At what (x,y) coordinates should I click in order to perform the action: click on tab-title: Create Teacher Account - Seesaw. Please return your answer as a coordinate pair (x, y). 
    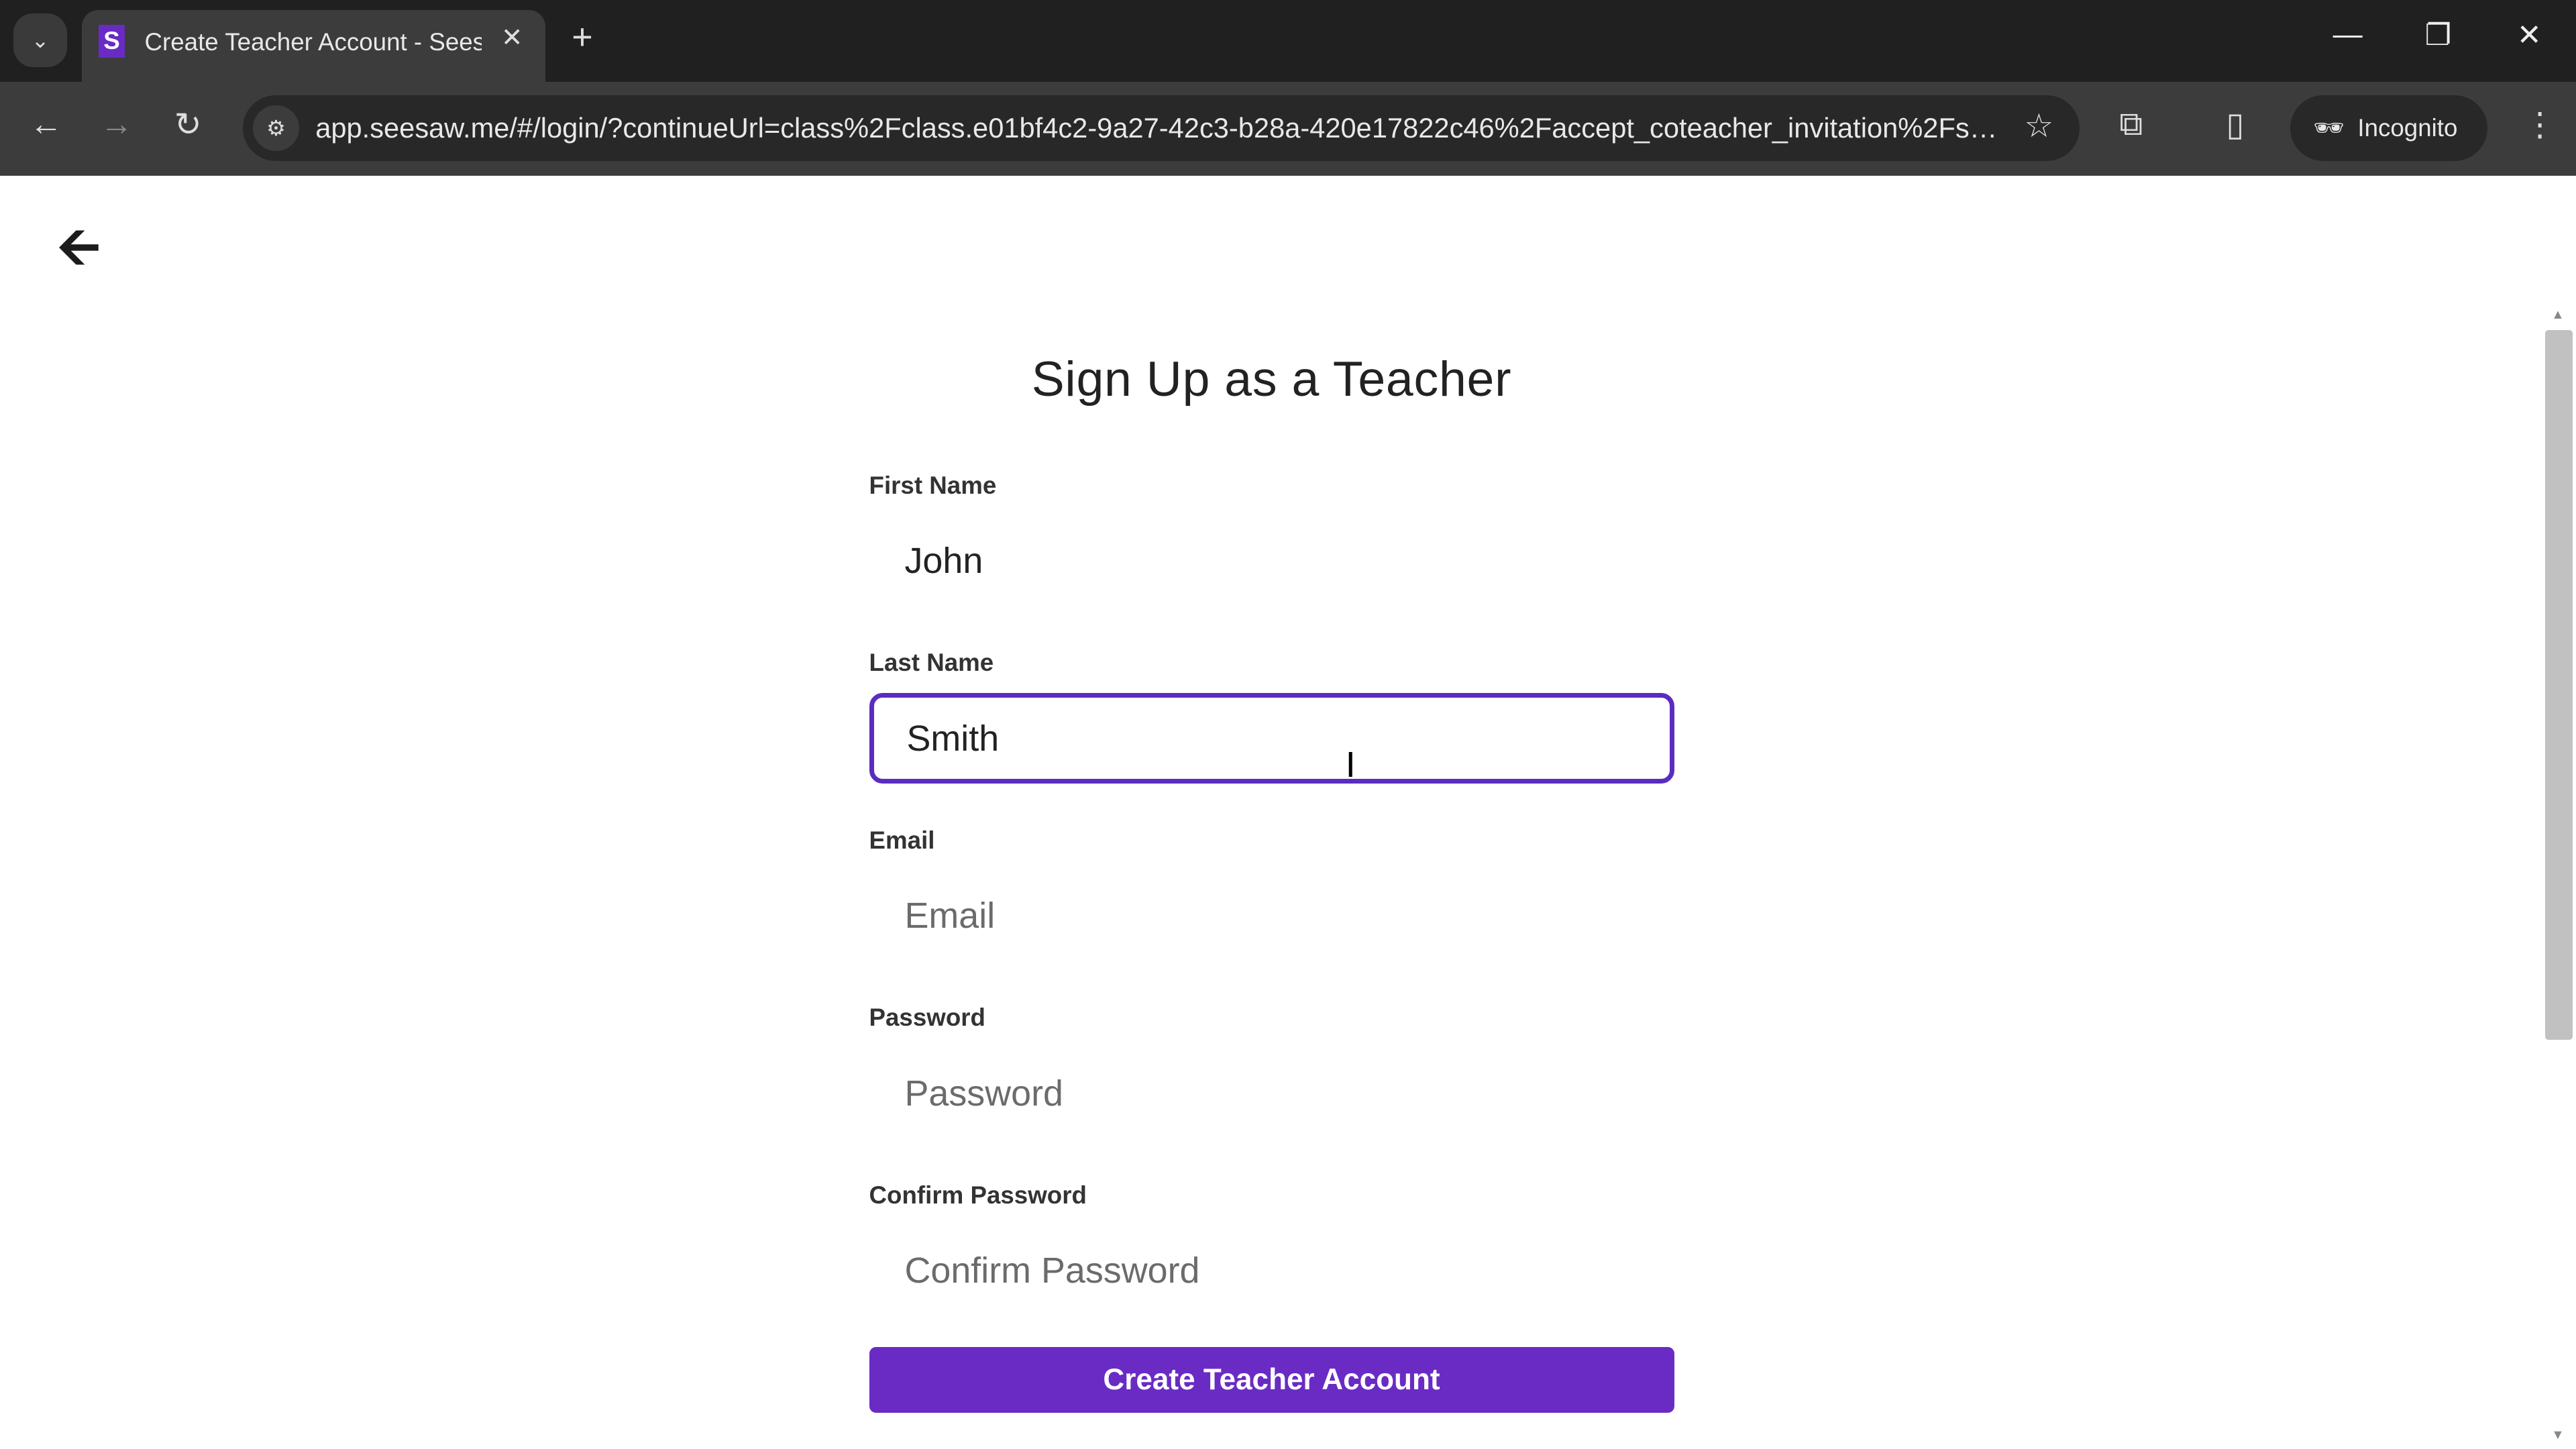
    Looking at the image, I should click on (313, 42).